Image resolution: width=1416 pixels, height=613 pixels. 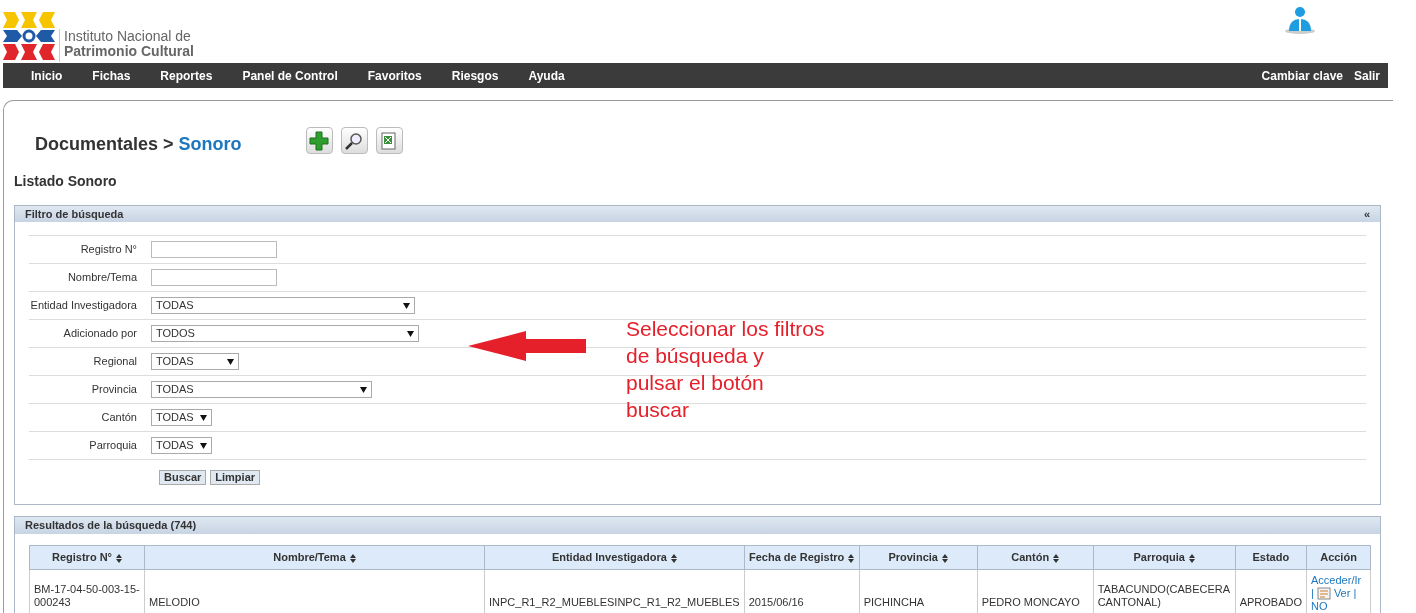 What do you see at coordinates (129, 51) in the screenshot?
I see `logo-text: Patrimonio Cultural` at bounding box center [129, 51].